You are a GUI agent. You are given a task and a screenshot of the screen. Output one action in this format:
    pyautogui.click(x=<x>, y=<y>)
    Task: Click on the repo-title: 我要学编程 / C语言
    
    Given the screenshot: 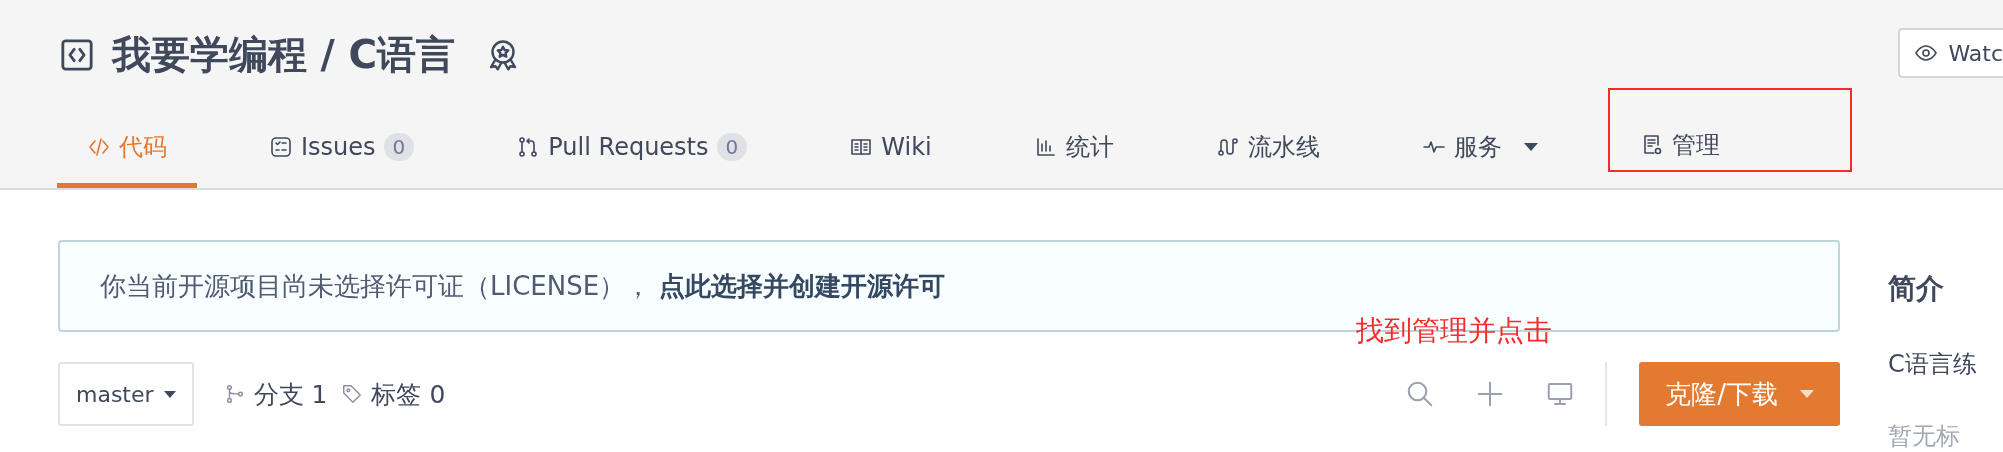 What is the action you would take?
    pyautogui.click(x=284, y=55)
    